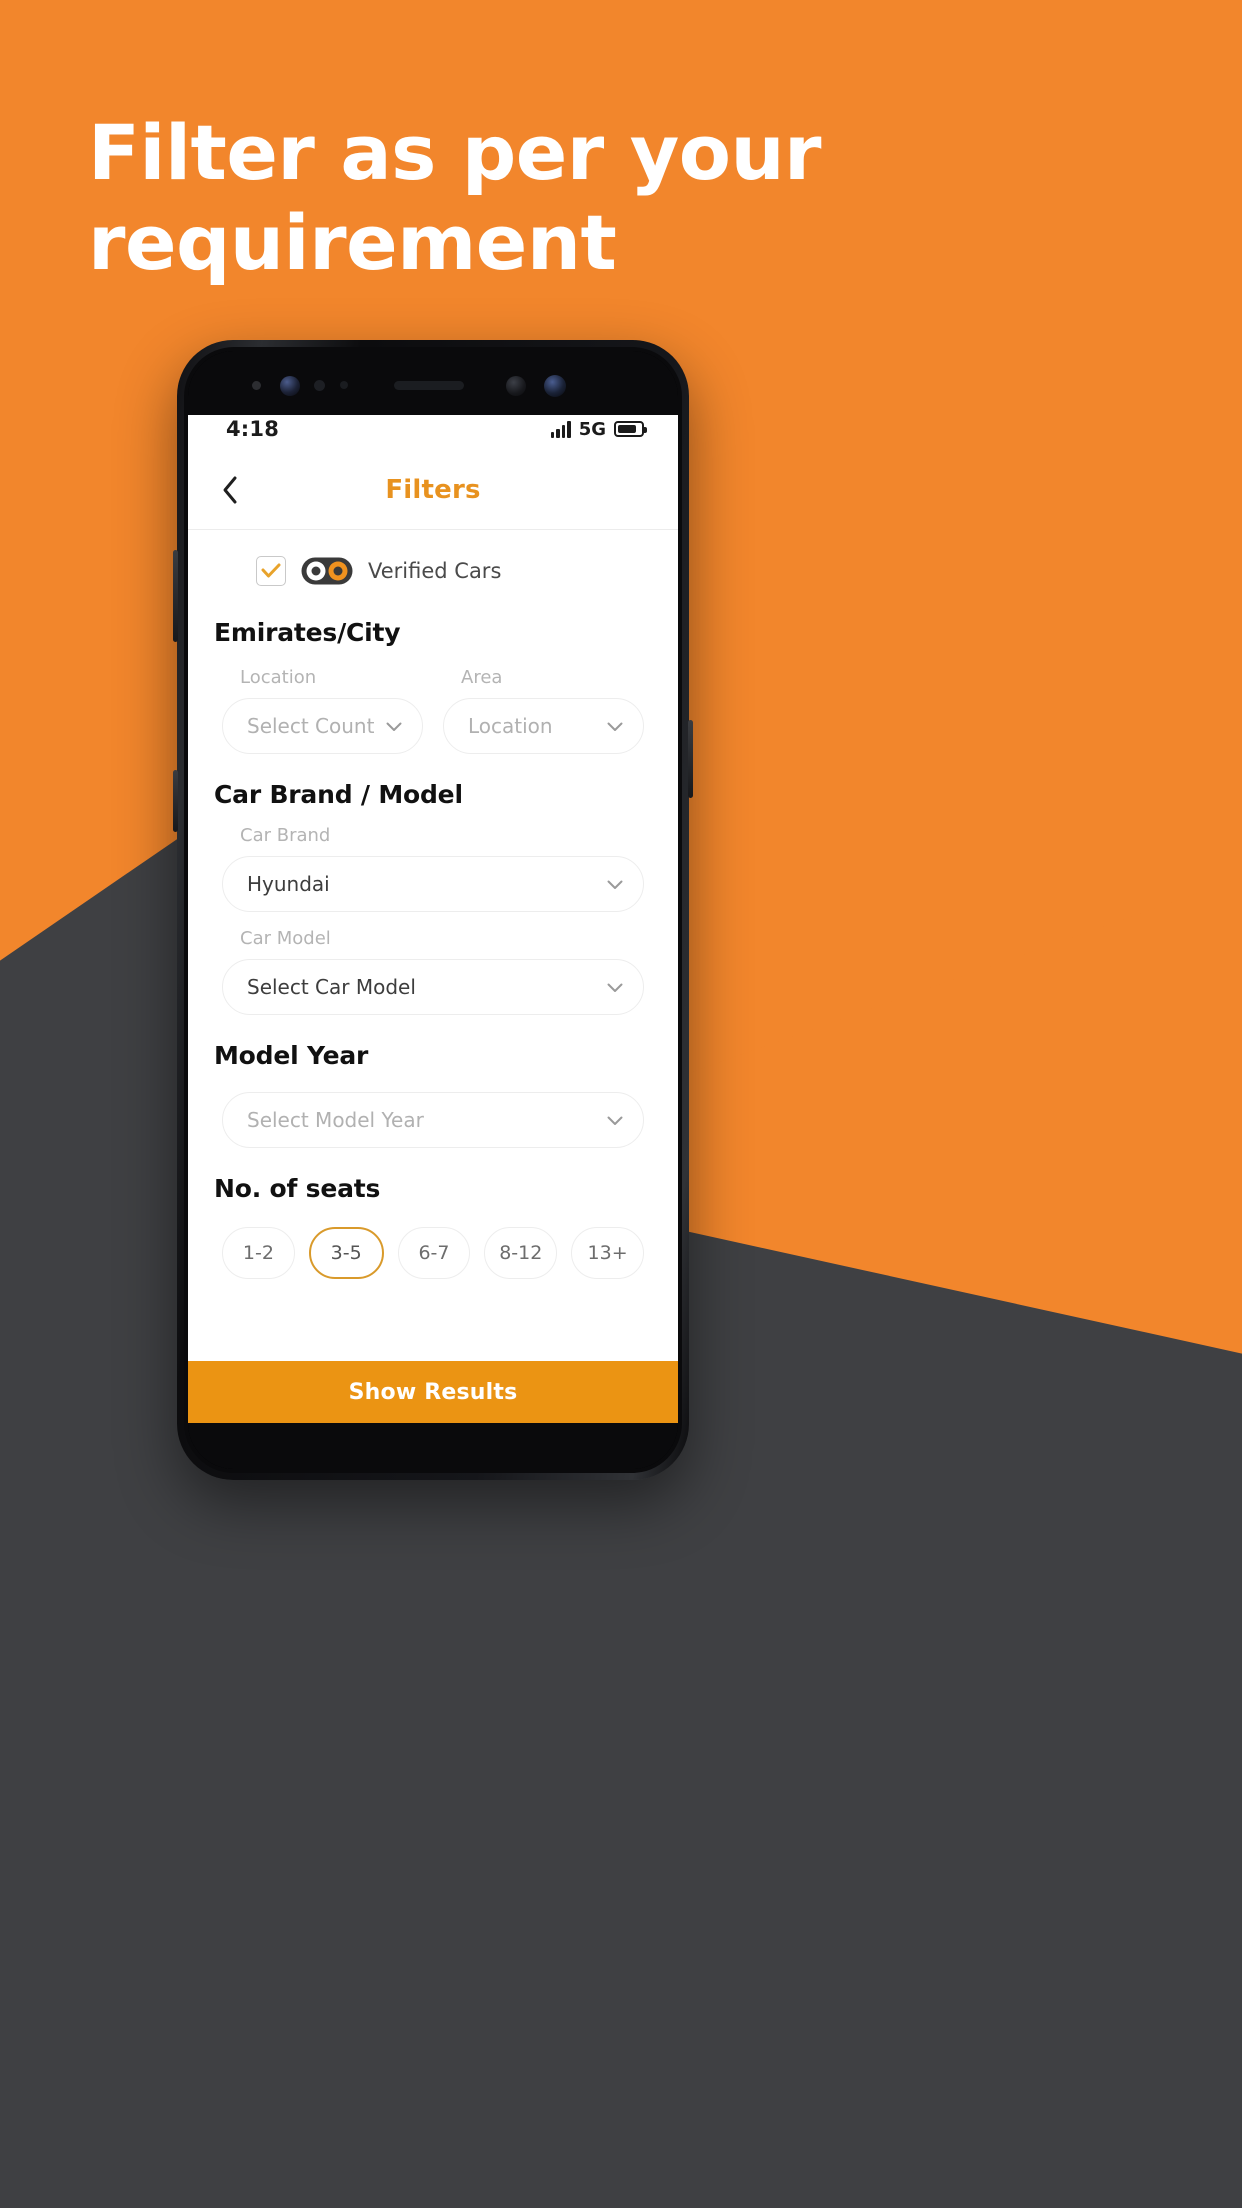 This screenshot has width=1242, height=2208. What do you see at coordinates (607, 1253) in the screenshot?
I see `seat-option-13-plus: 13+` at bounding box center [607, 1253].